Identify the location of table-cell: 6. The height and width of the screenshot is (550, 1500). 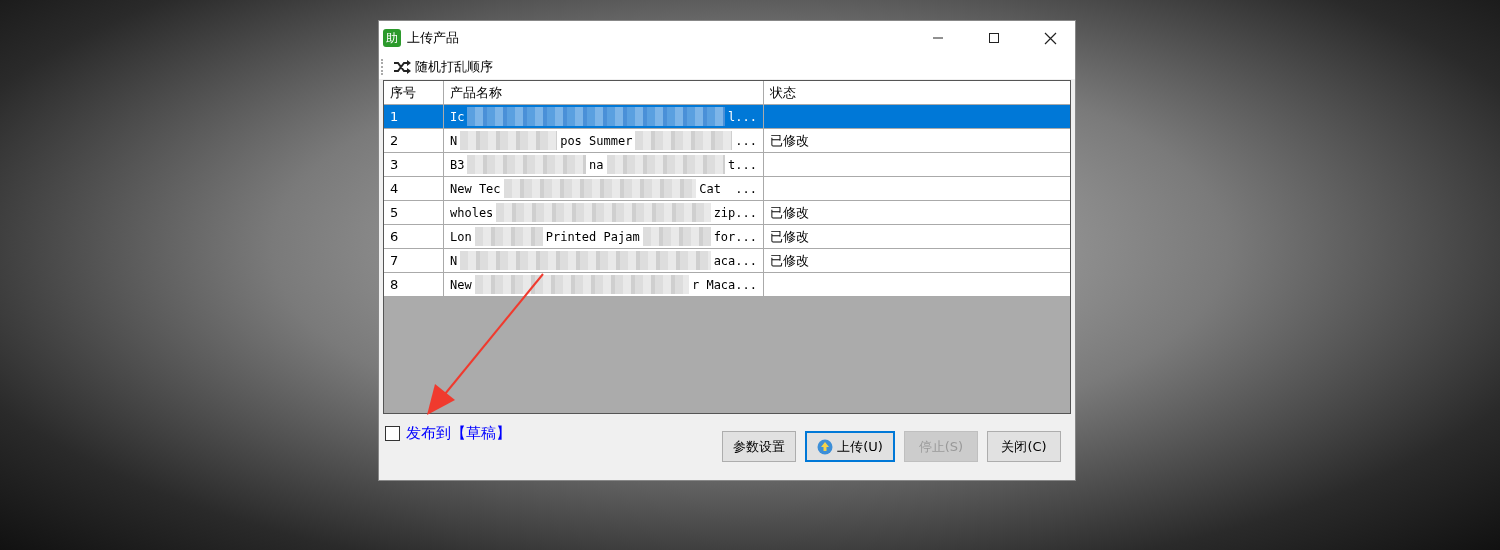
(394, 236).